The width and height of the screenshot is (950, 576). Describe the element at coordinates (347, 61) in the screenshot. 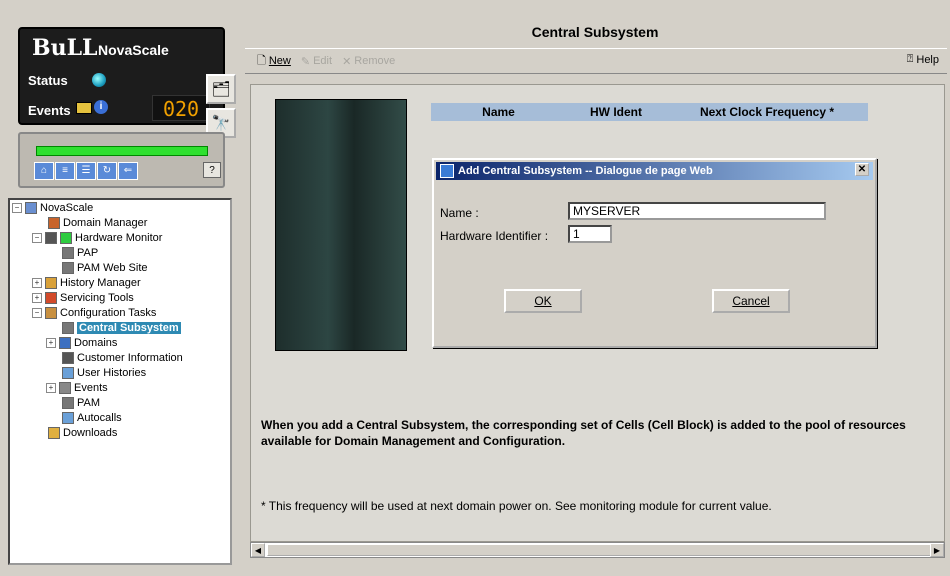

I see `remove-icon: ✕` at that location.